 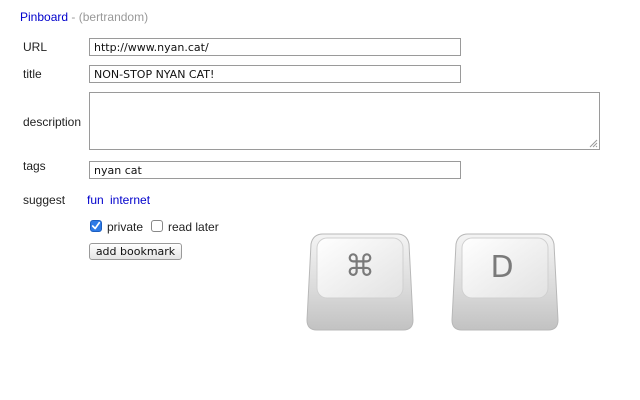 What do you see at coordinates (130, 200) in the screenshot?
I see `suggest-tag-internet: internet` at bounding box center [130, 200].